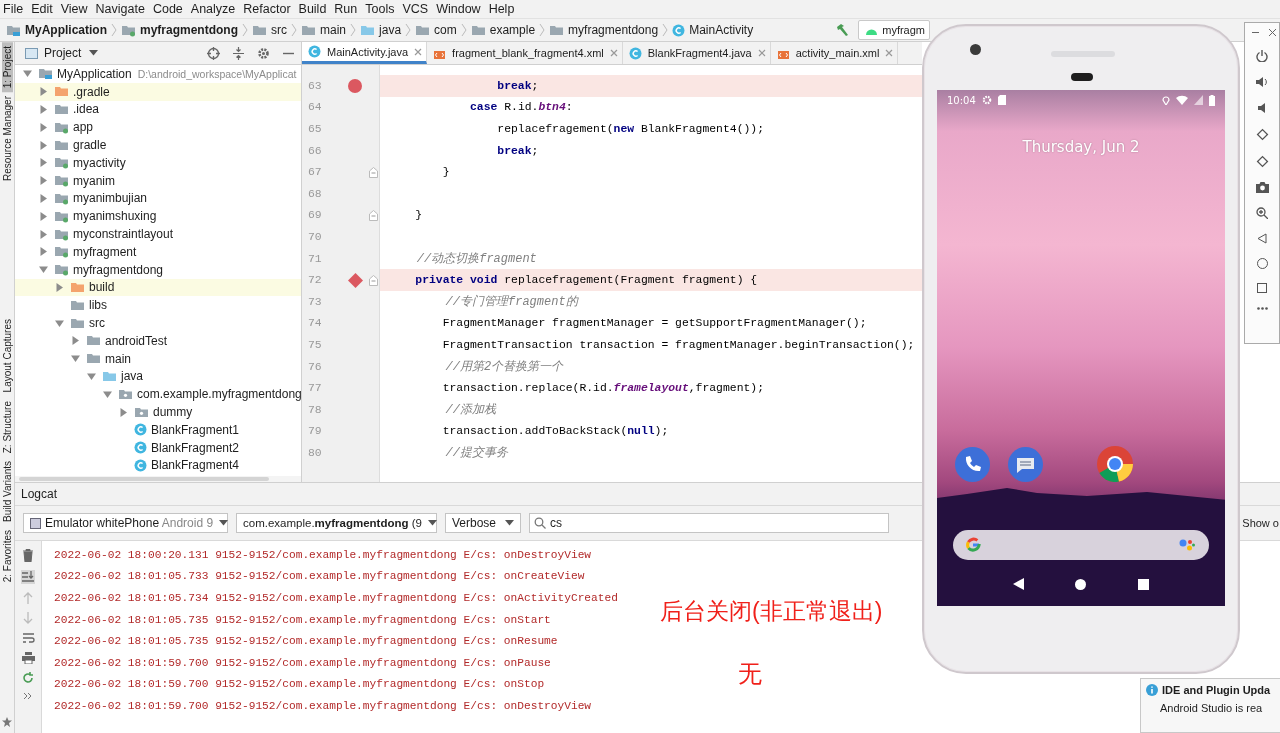  I want to click on menu-item: Build, so click(313, 9).